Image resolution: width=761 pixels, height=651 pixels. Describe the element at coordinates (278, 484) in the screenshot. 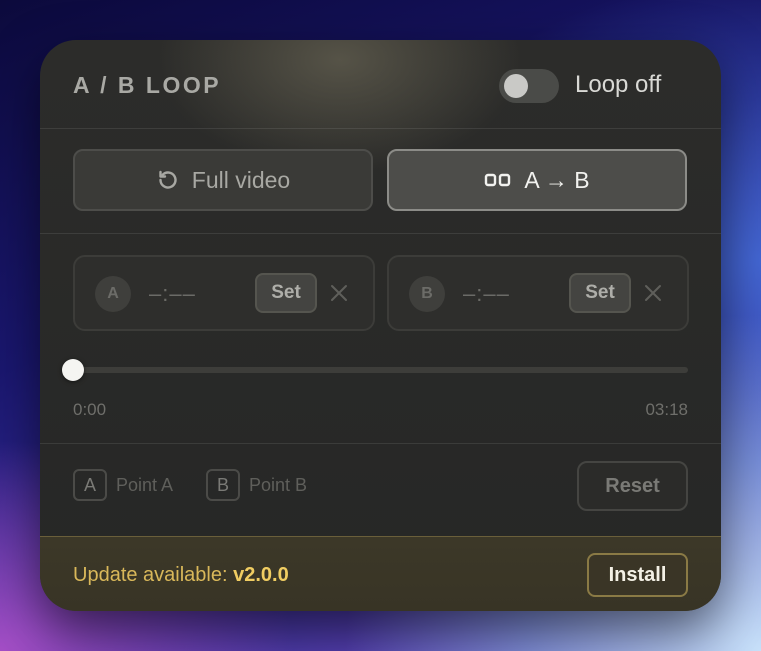

I see `legend-b-label: Point B` at that location.